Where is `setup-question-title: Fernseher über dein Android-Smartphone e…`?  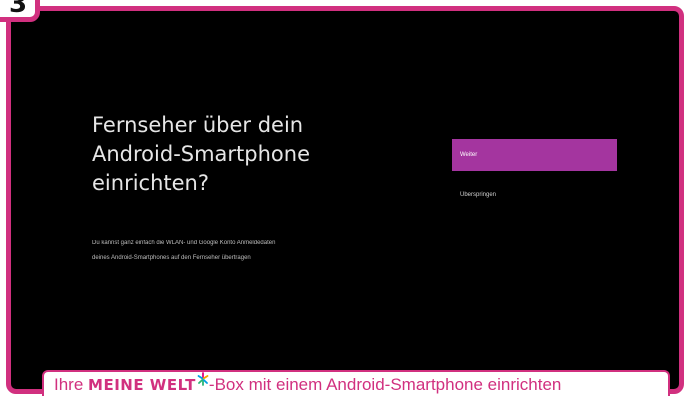 setup-question-title: Fernseher über dein Android-Smartphone e… is located at coordinates (242, 154).